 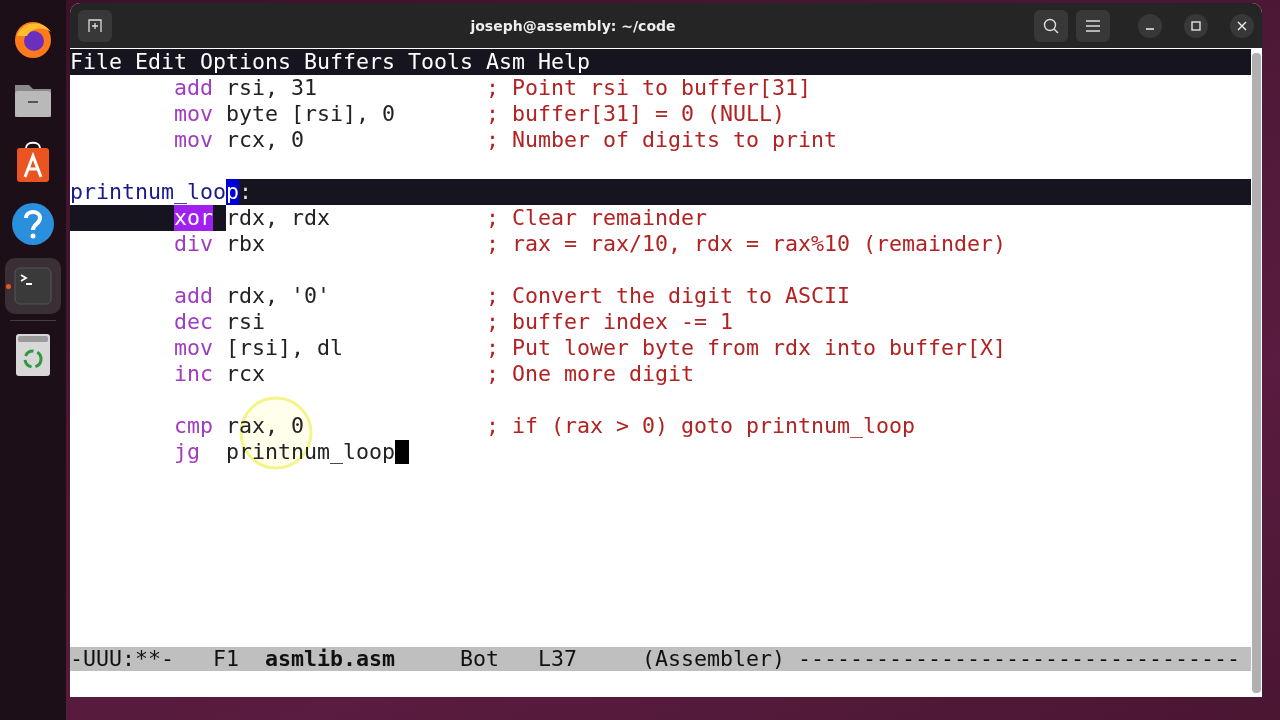 I want to click on buffer-name: asmlib.asm, so click(x=330, y=659).